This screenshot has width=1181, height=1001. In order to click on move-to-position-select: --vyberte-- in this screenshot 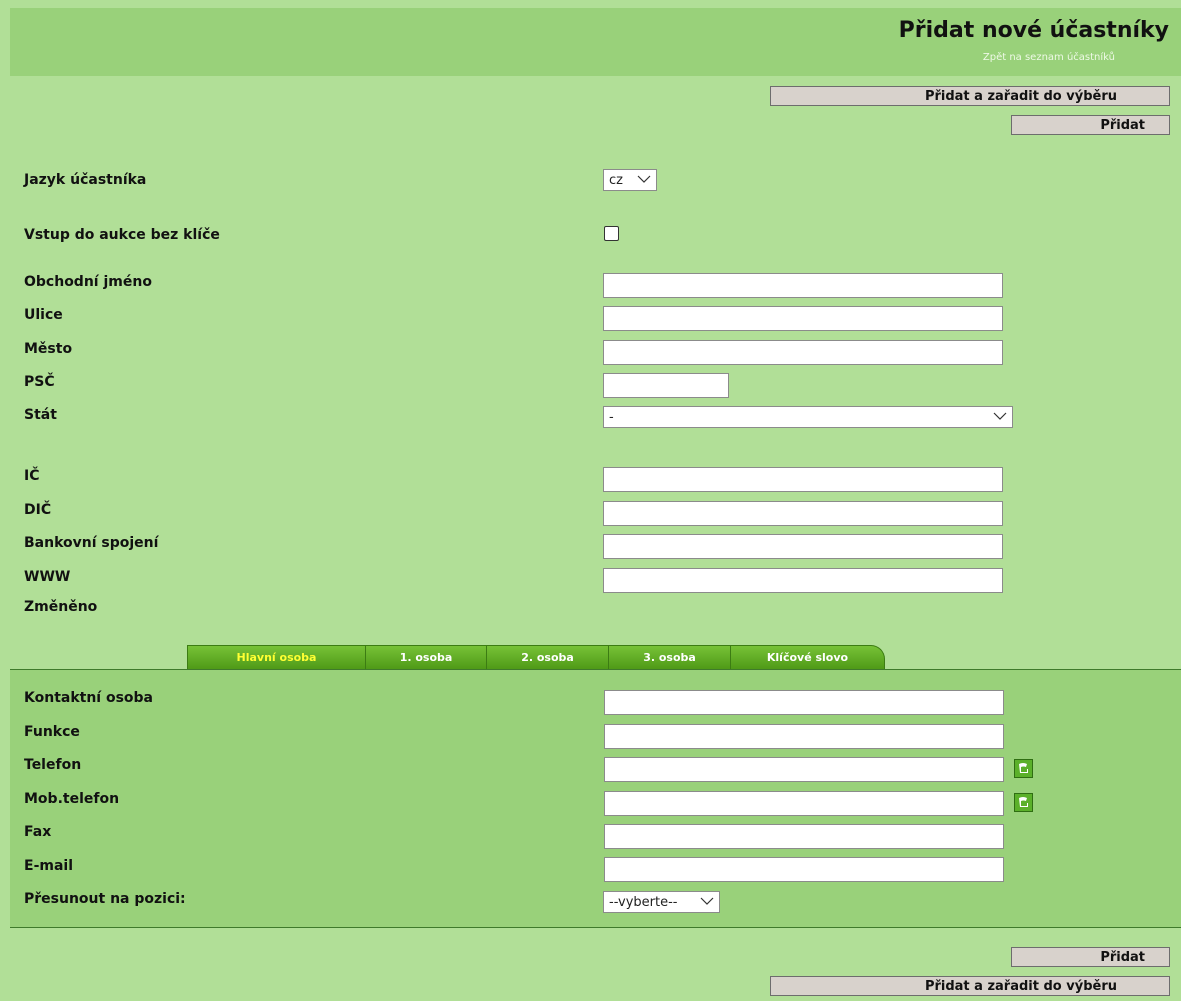, I will do `click(661, 902)`.